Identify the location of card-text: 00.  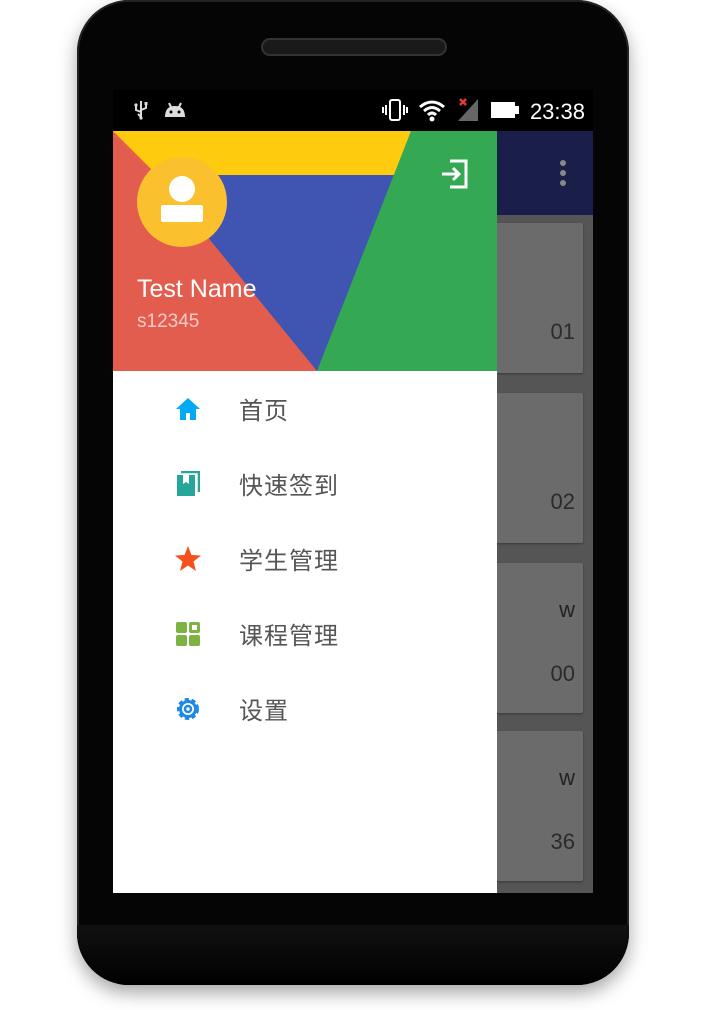
(562, 673).